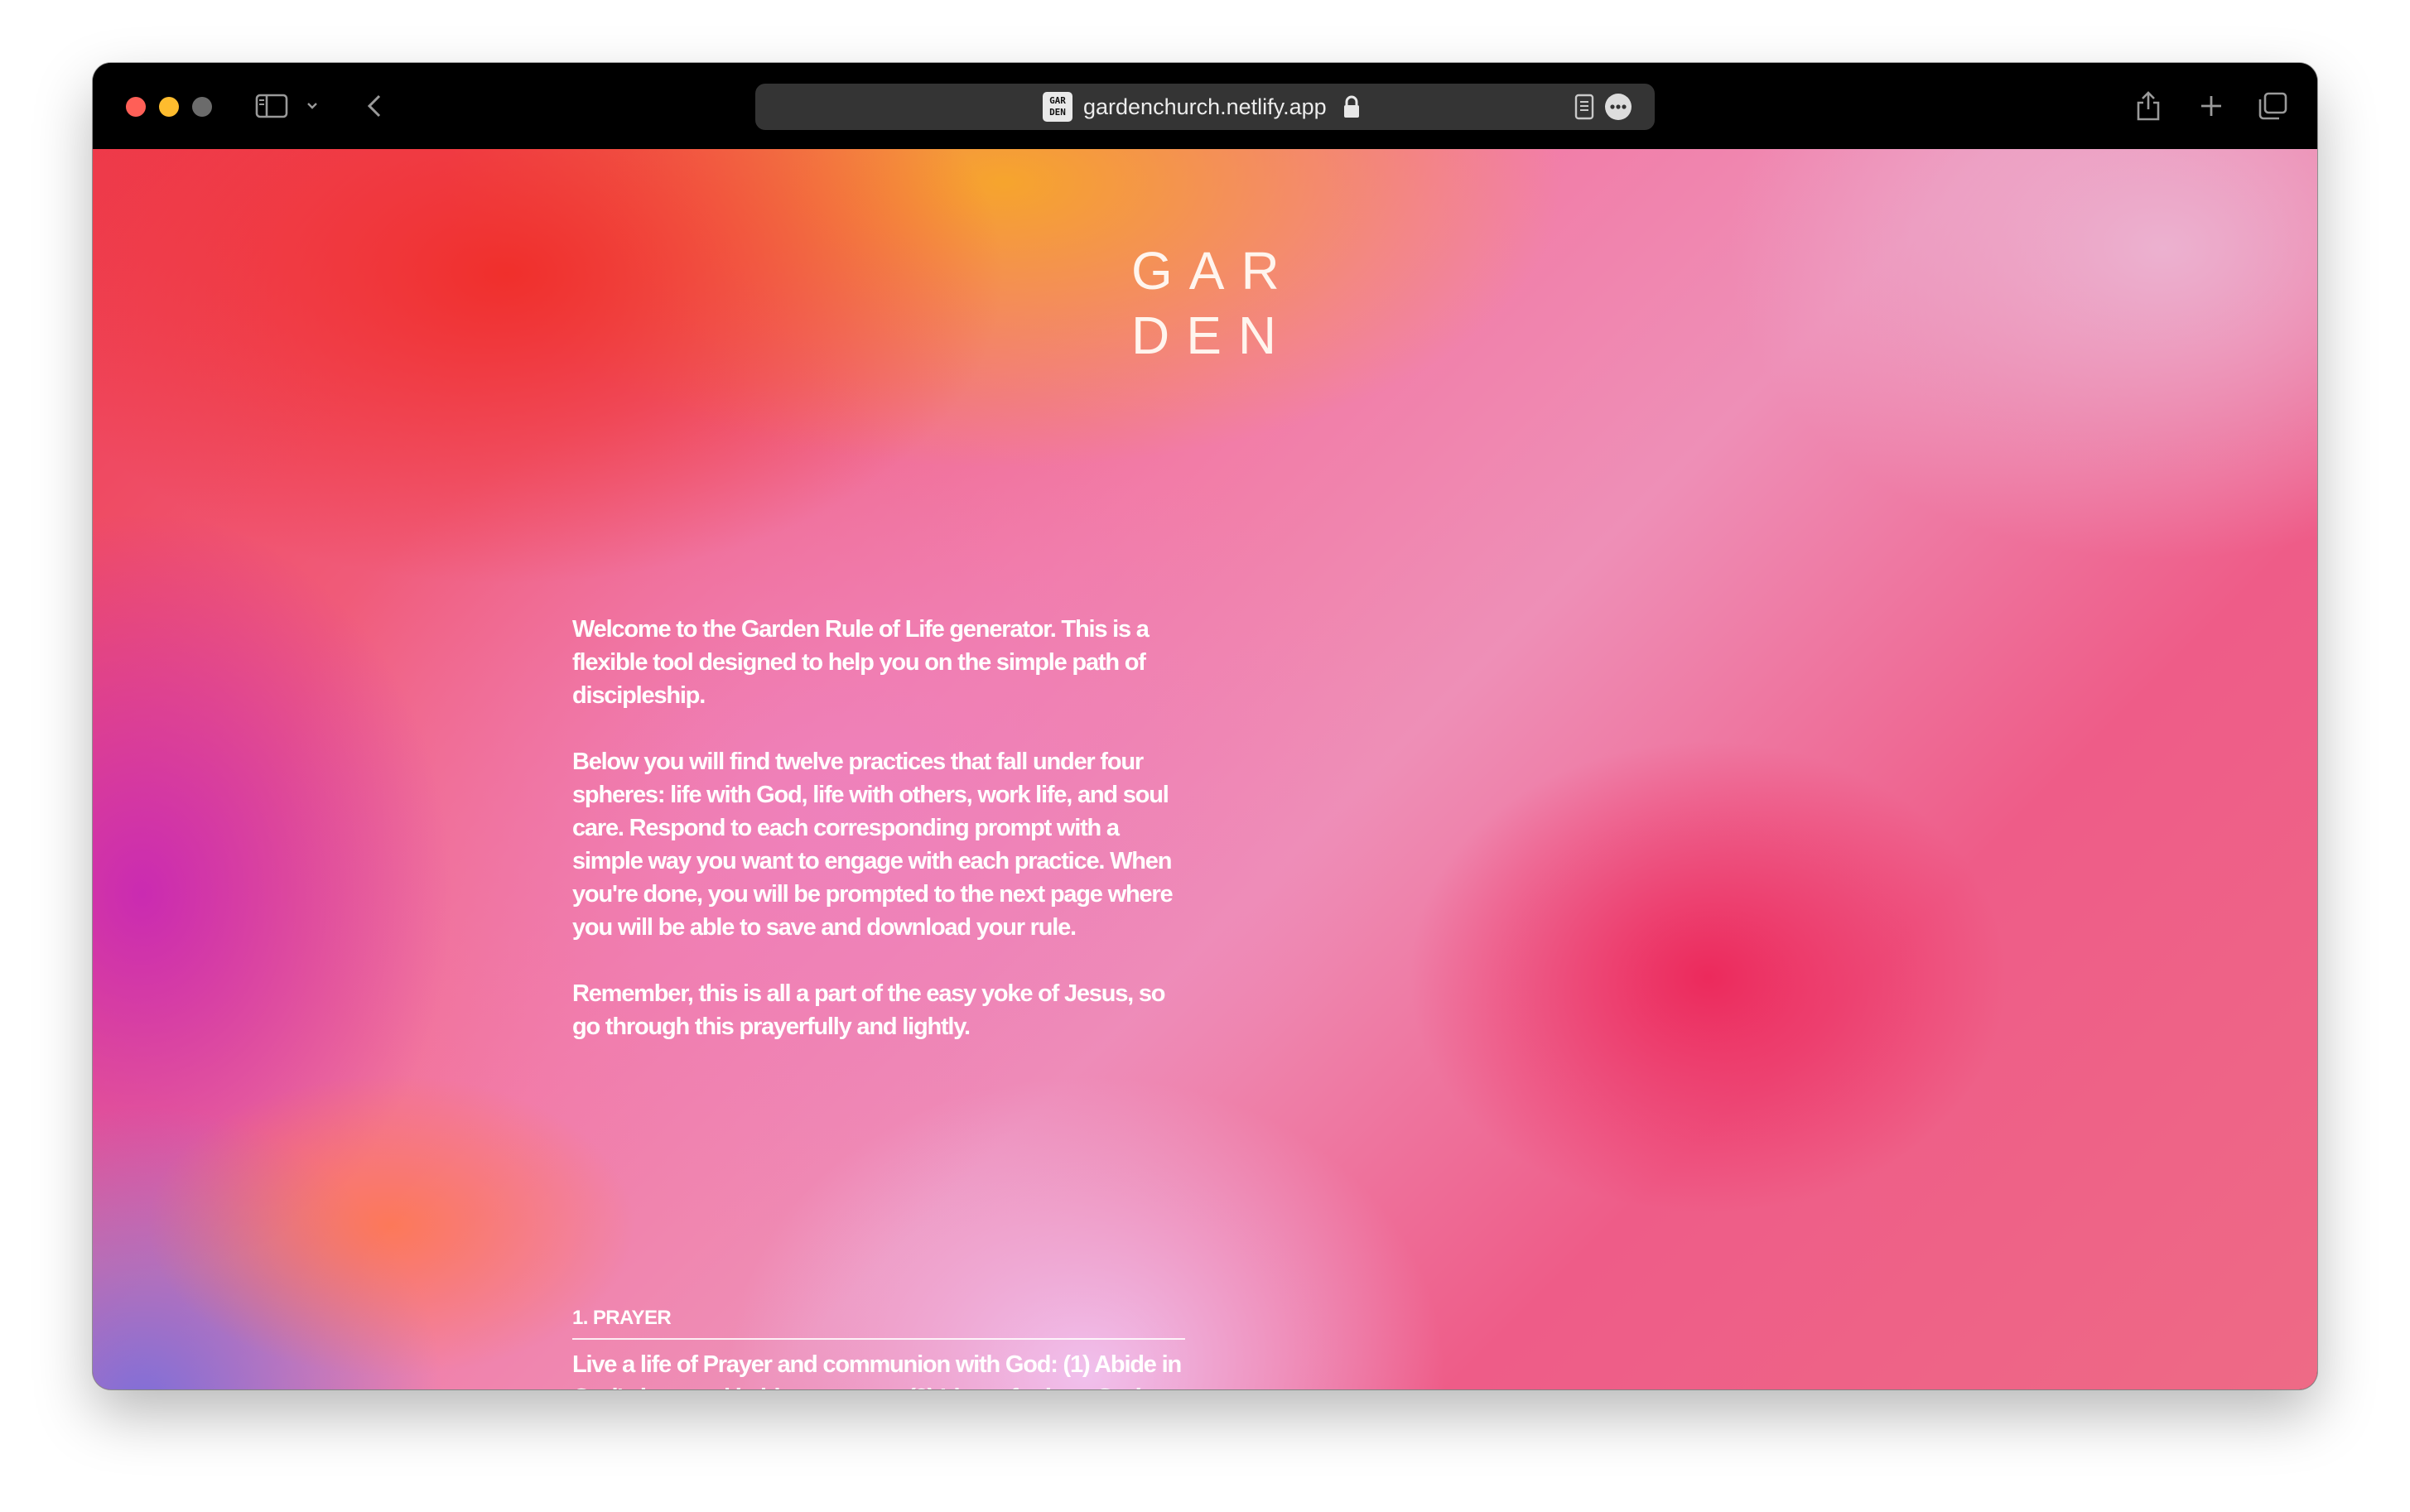 The height and width of the screenshot is (1512, 2410). I want to click on garden-logo: GAR DEN, so click(1210, 303).